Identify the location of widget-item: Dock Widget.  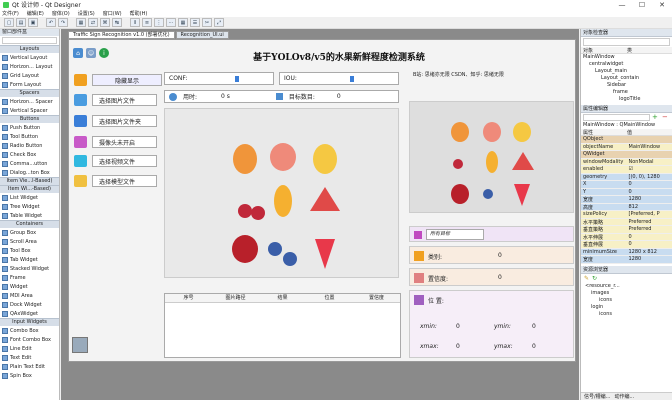
(29, 304).